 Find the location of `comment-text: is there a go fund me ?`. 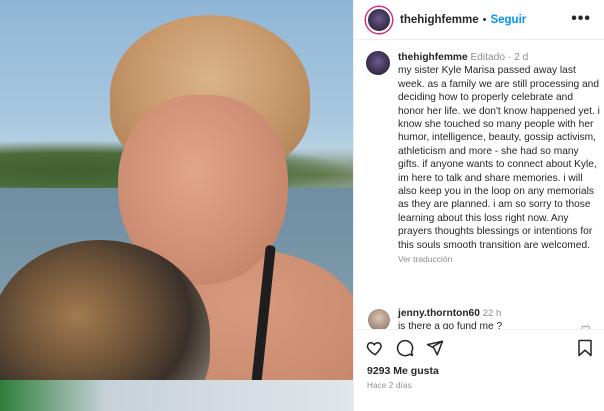

comment-text: is there a go fund me ? is located at coordinates (450, 325).